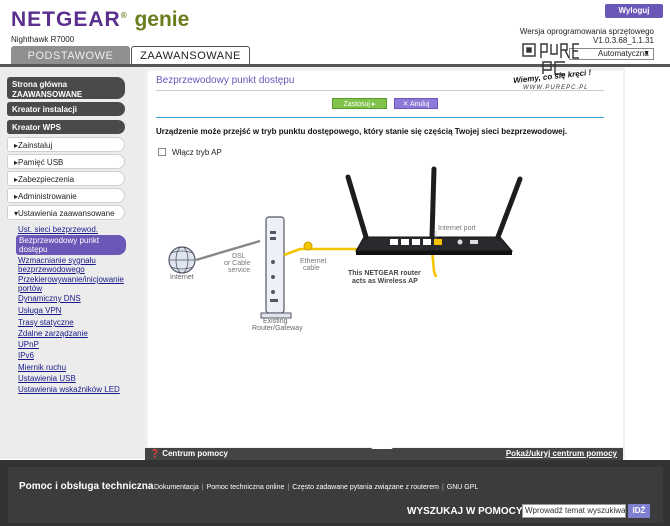 The width and height of the screenshot is (670, 526). What do you see at coordinates (162, 19) in the screenshot?
I see `product-name: genie` at bounding box center [162, 19].